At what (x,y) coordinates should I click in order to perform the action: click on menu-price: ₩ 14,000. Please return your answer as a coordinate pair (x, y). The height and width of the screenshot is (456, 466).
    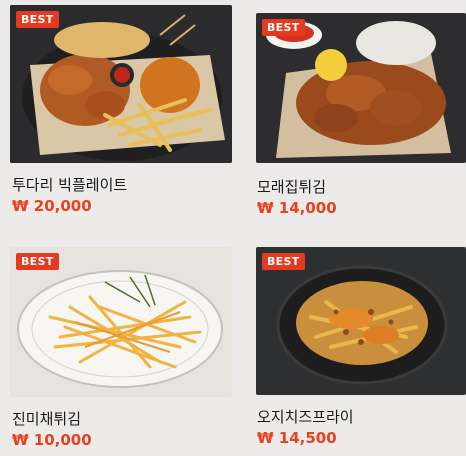
    Looking at the image, I should click on (297, 208).